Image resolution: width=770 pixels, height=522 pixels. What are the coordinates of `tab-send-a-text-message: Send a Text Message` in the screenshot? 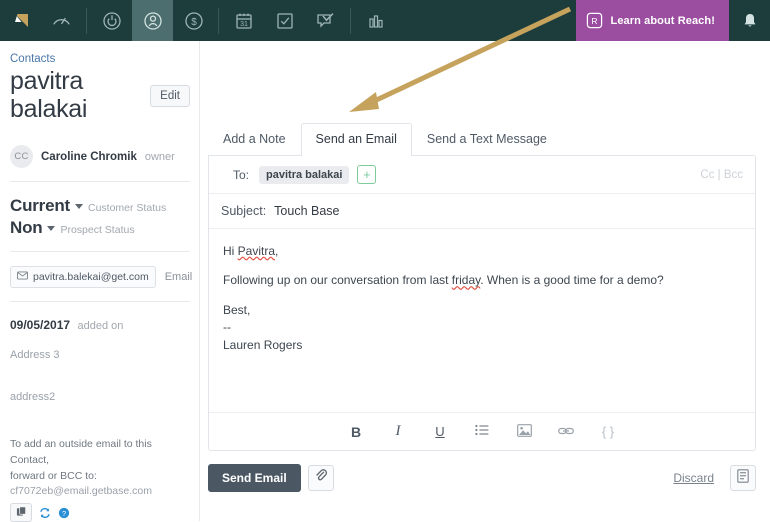 It's located at (487, 139).